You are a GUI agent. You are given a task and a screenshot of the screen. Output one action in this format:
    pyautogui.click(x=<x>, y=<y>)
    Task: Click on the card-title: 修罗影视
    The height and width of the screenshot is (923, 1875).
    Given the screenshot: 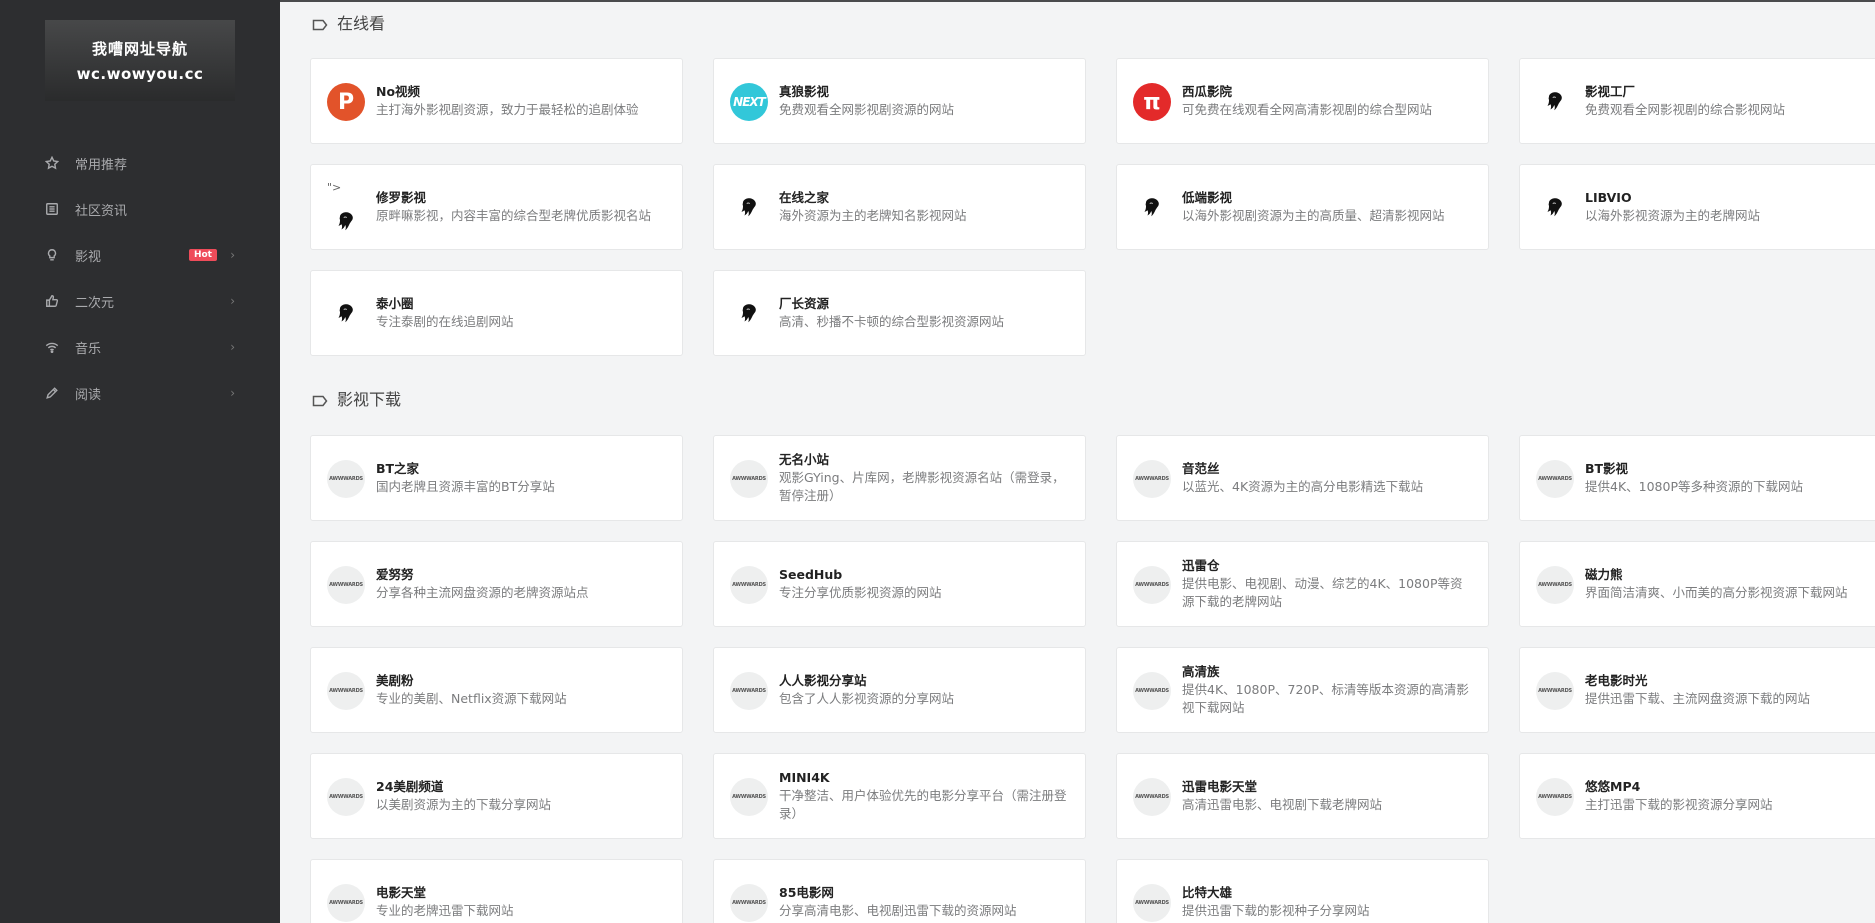 What is the action you would take?
    pyautogui.click(x=401, y=197)
    